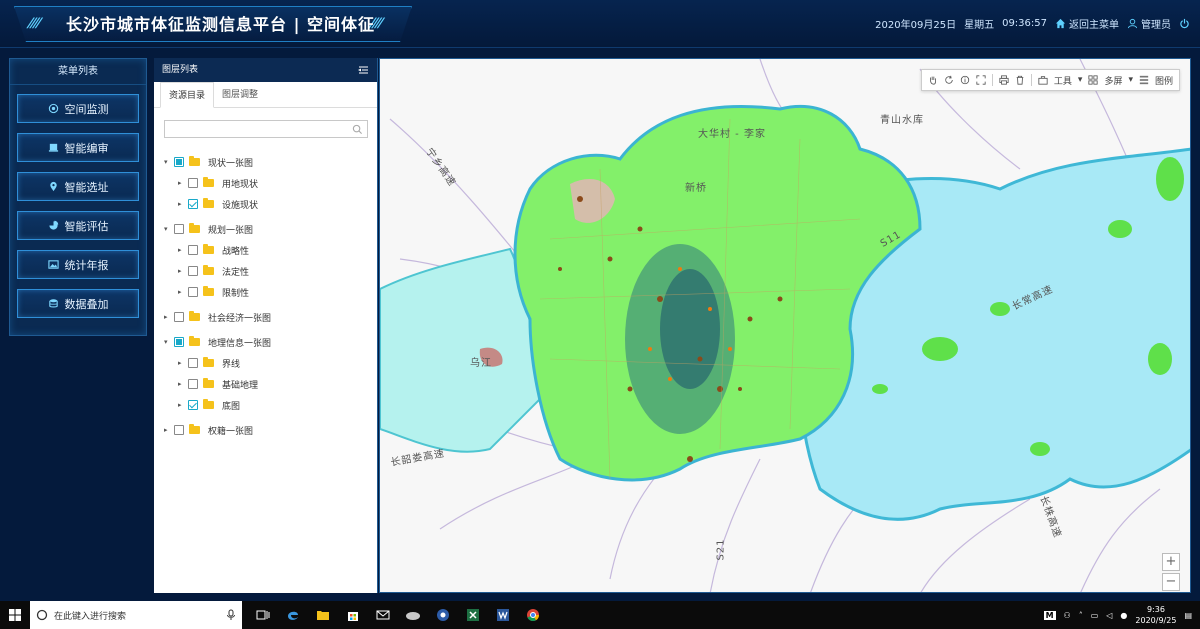 This screenshot has width=1200, height=629. Describe the element at coordinates (503, 615) in the screenshot. I see `word-button` at that location.